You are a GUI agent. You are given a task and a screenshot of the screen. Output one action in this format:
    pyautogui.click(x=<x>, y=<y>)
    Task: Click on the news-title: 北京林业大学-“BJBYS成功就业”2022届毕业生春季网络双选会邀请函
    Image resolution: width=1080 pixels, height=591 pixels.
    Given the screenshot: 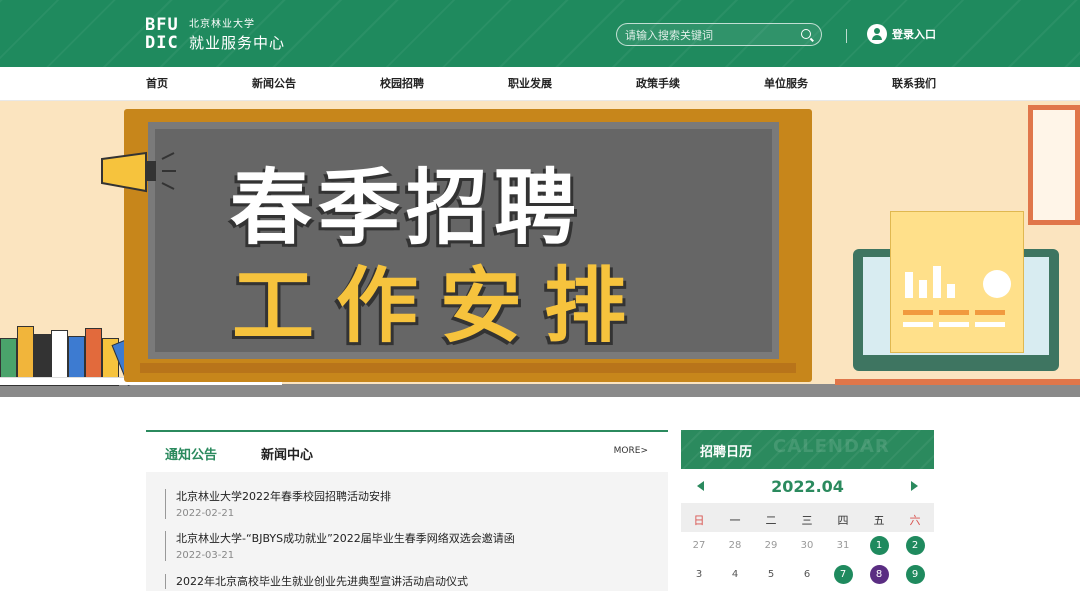 What is the action you would take?
    pyautogui.click(x=345, y=538)
    